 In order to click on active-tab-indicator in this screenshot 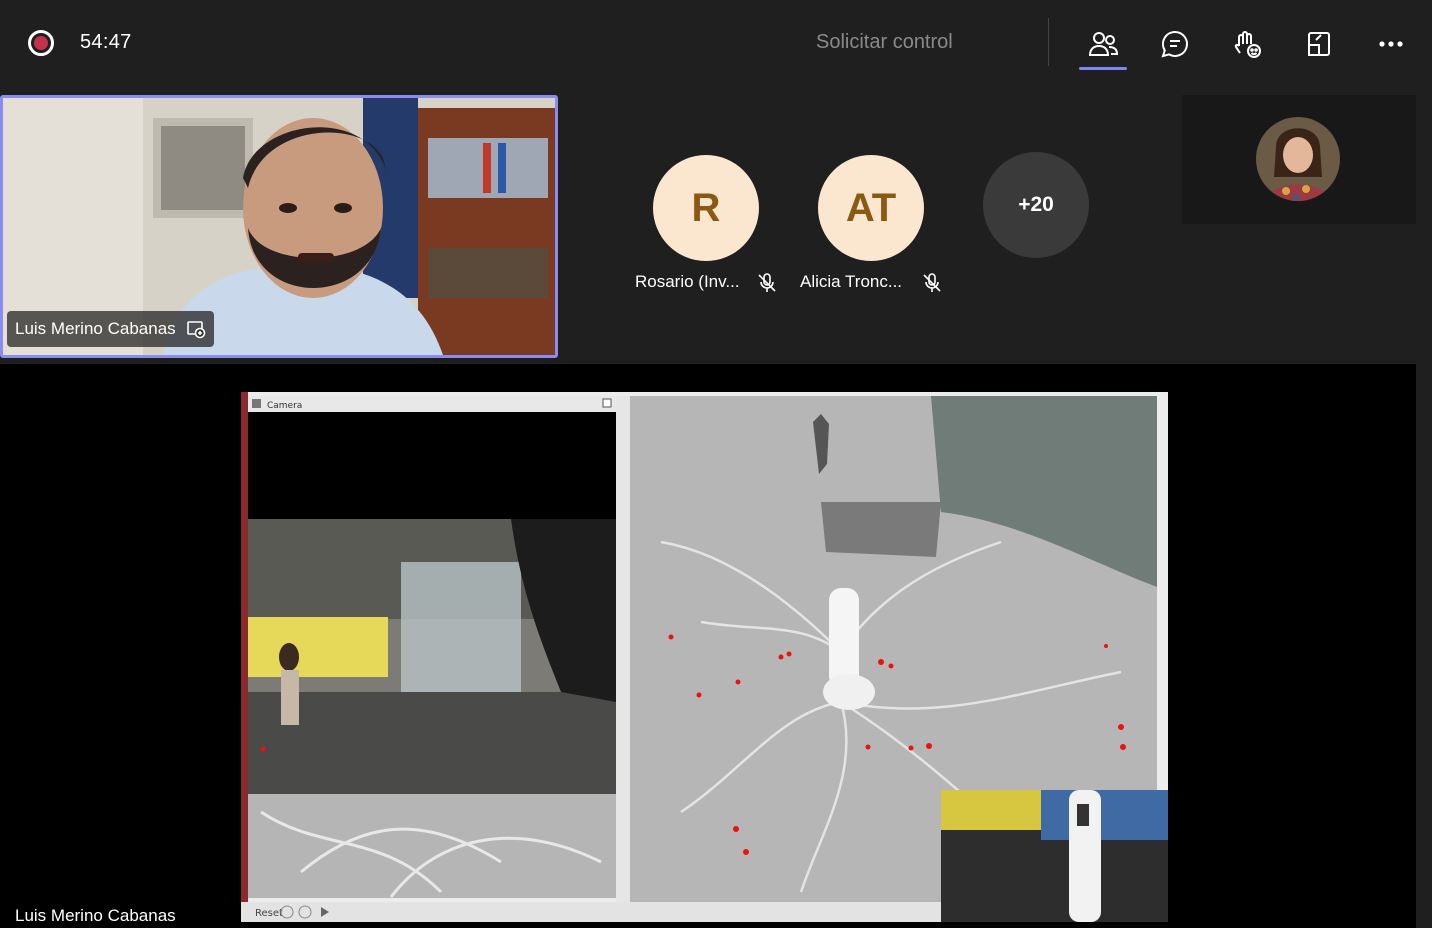, I will do `click(1103, 68)`.